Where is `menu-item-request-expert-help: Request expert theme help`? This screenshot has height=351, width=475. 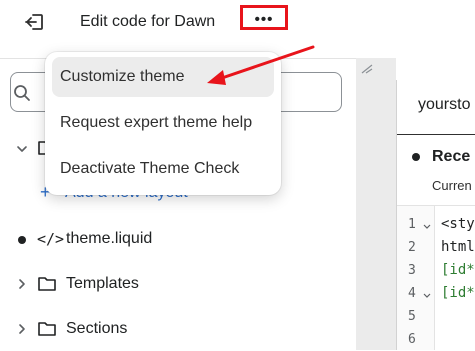 menu-item-request-expert-help: Request expert theme help is located at coordinates (163, 123).